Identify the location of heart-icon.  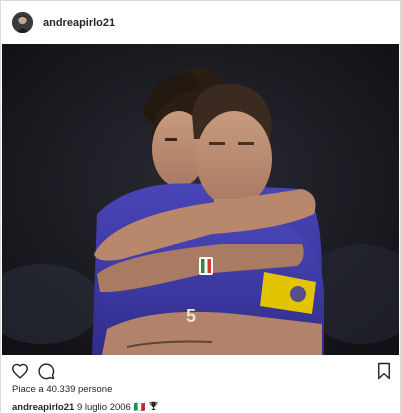
(20, 371).